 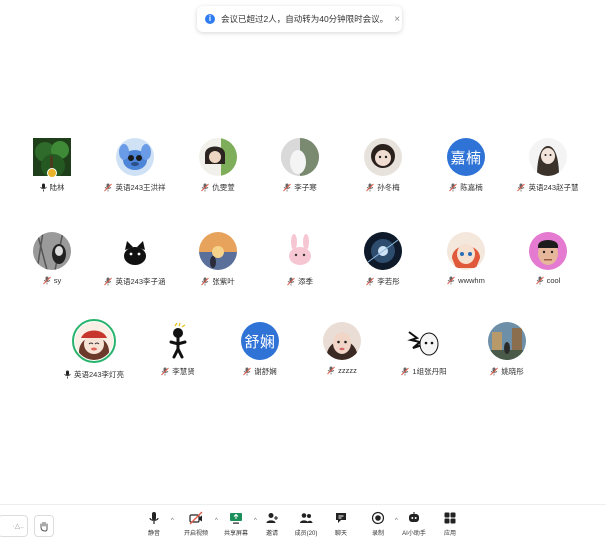 What do you see at coordinates (449, 534) in the screenshot?
I see `toolbar-label: 应用` at bounding box center [449, 534].